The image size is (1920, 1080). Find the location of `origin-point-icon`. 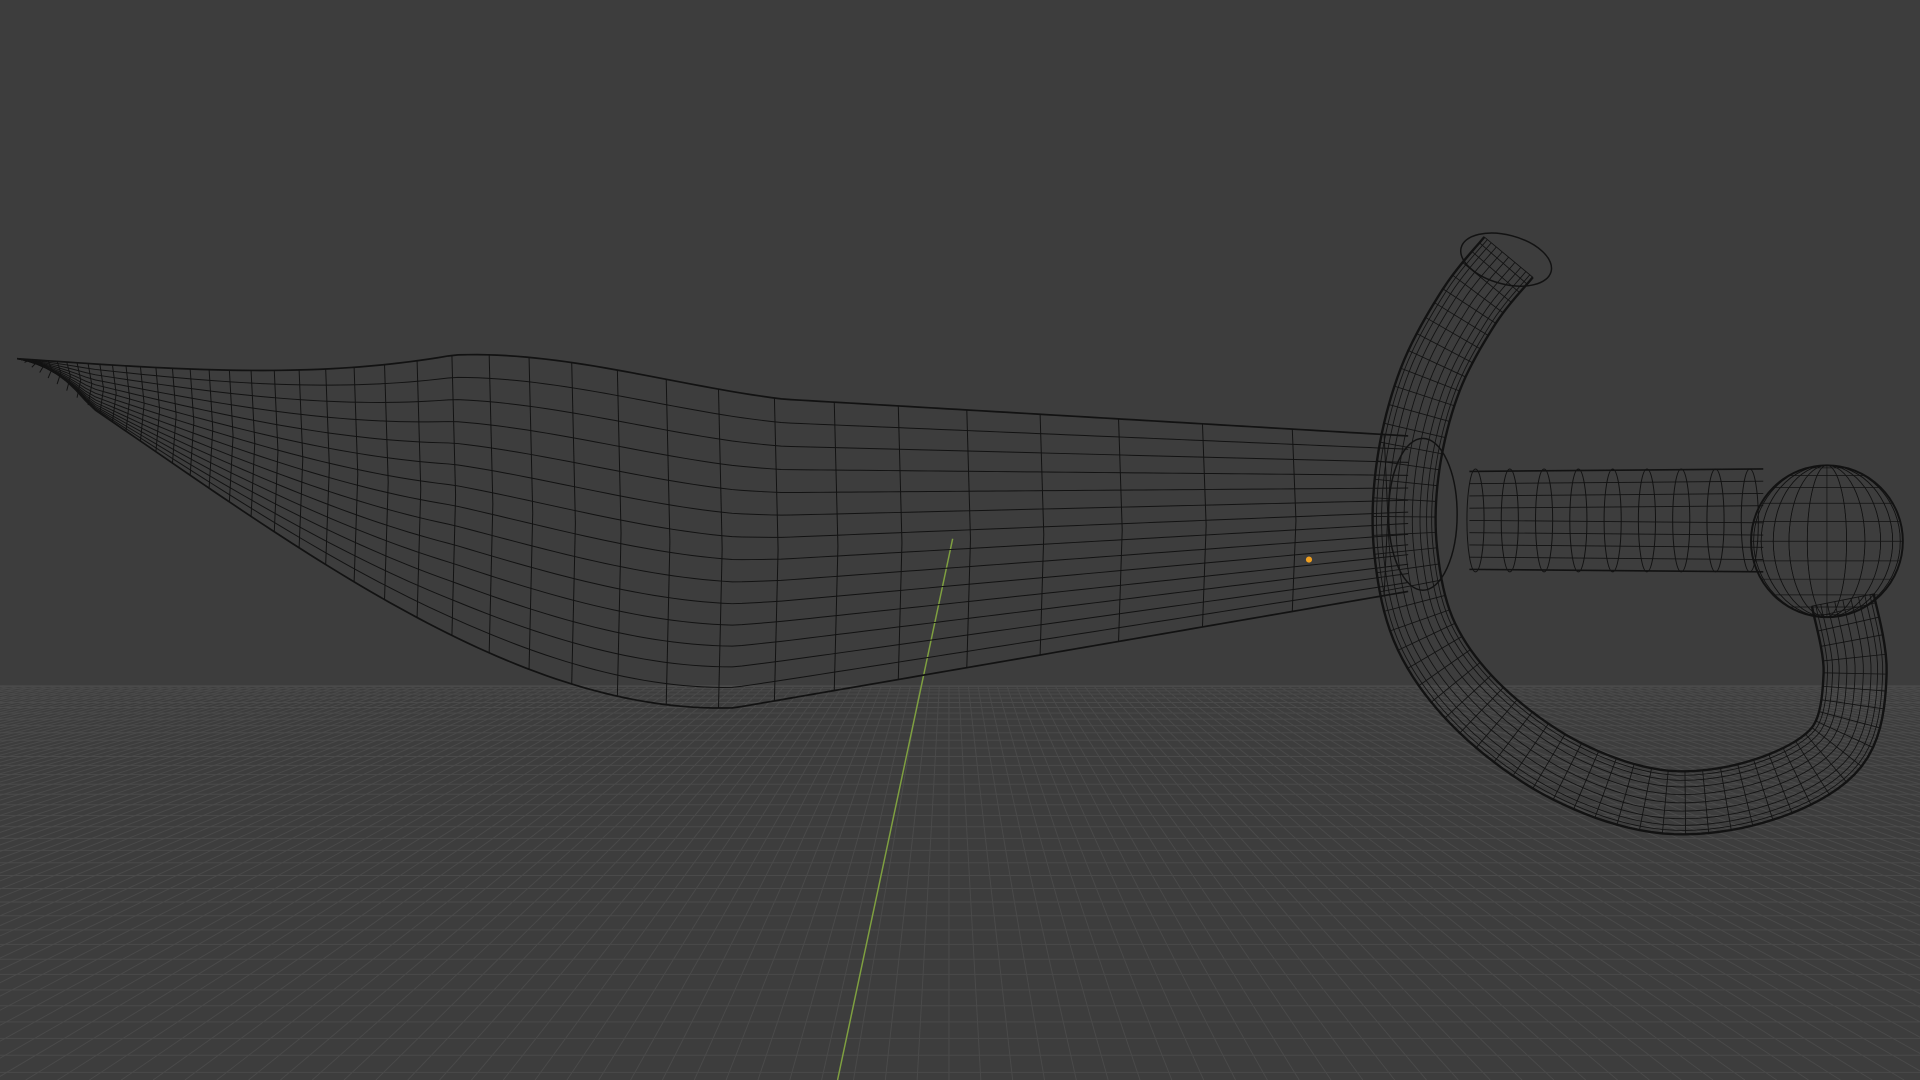

origin-point-icon is located at coordinates (1309, 559).